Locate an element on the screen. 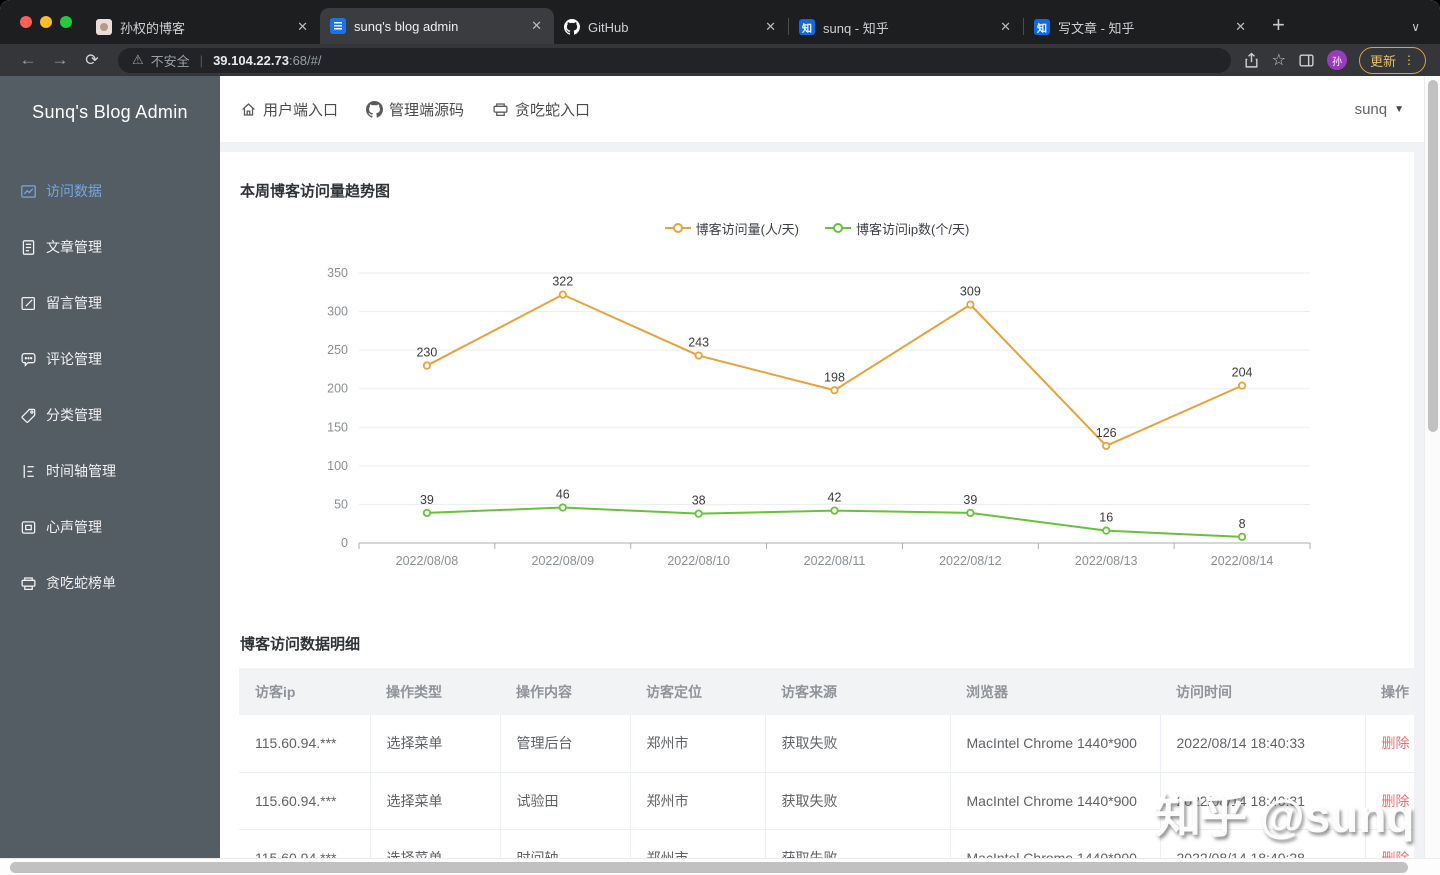  browser-tab: 知写文章 - 知乎 ✕ is located at coordinates (1141, 27).